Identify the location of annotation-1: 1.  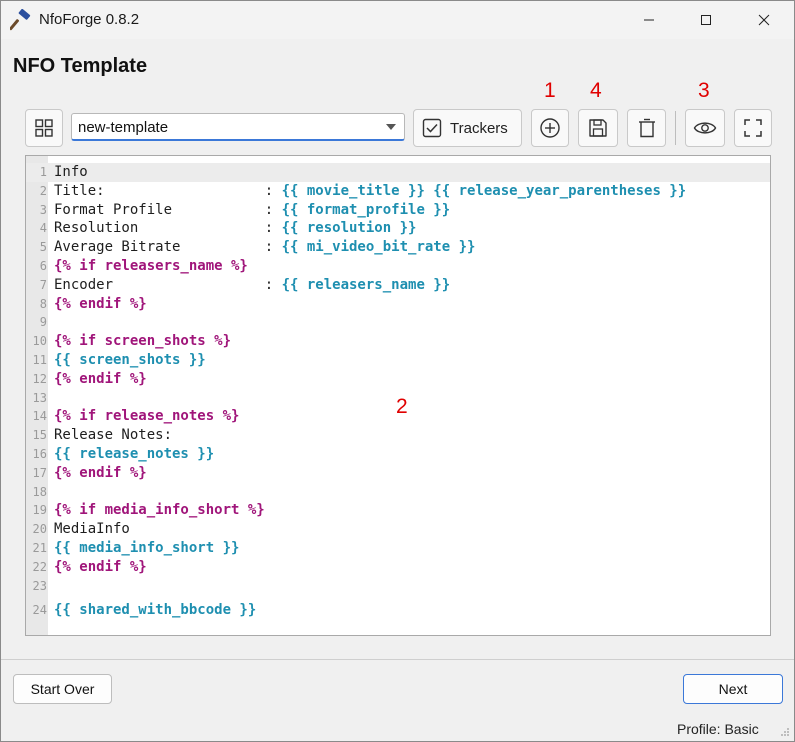
(550, 90).